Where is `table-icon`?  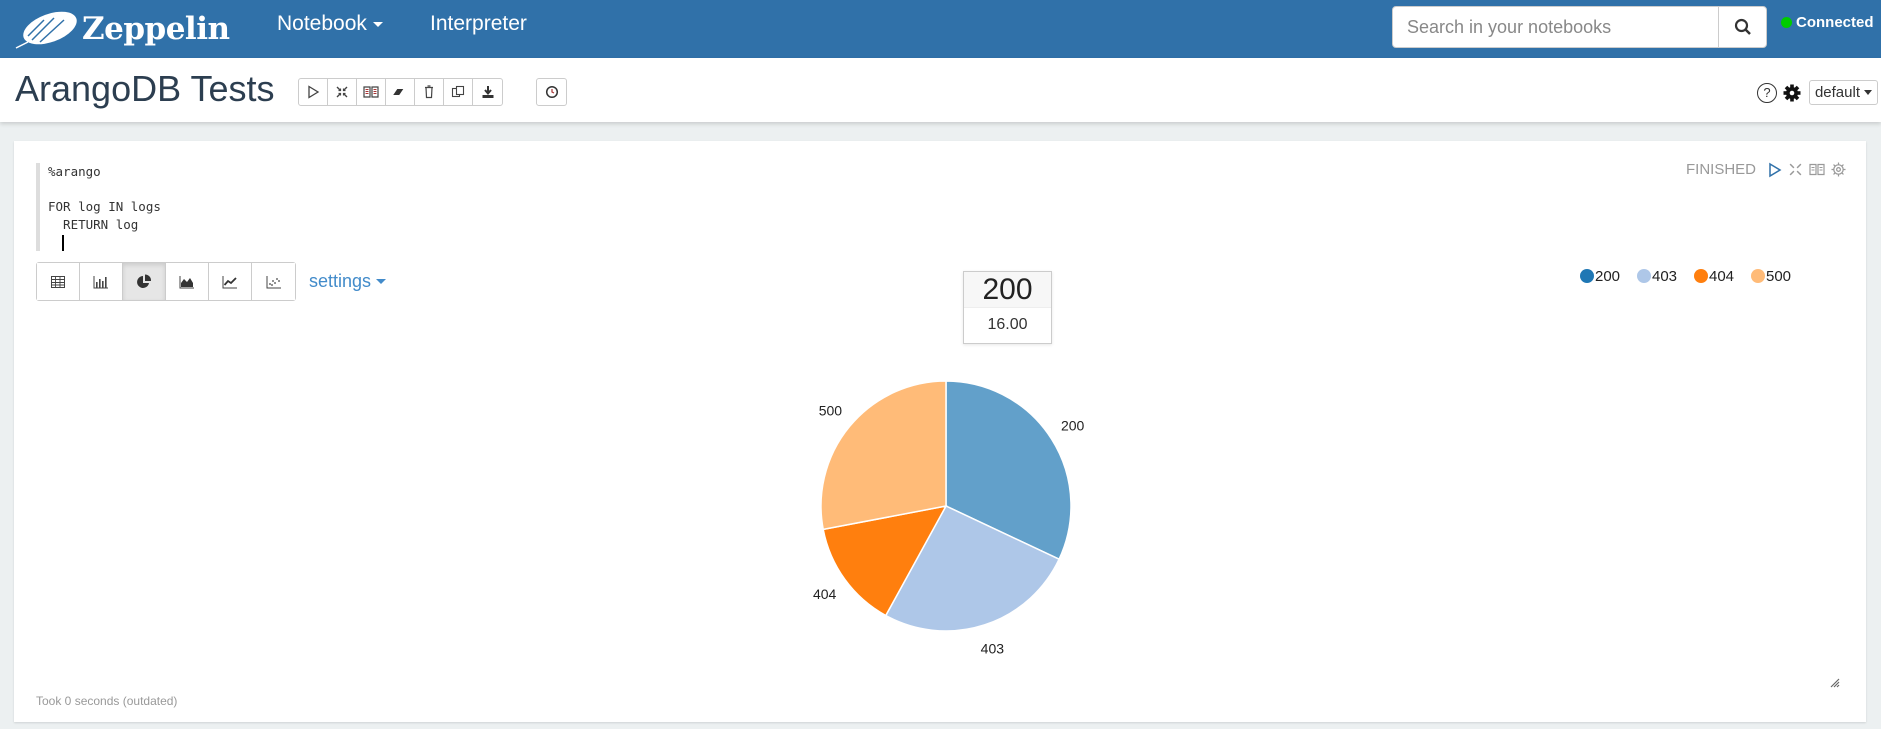 table-icon is located at coordinates (58, 281).